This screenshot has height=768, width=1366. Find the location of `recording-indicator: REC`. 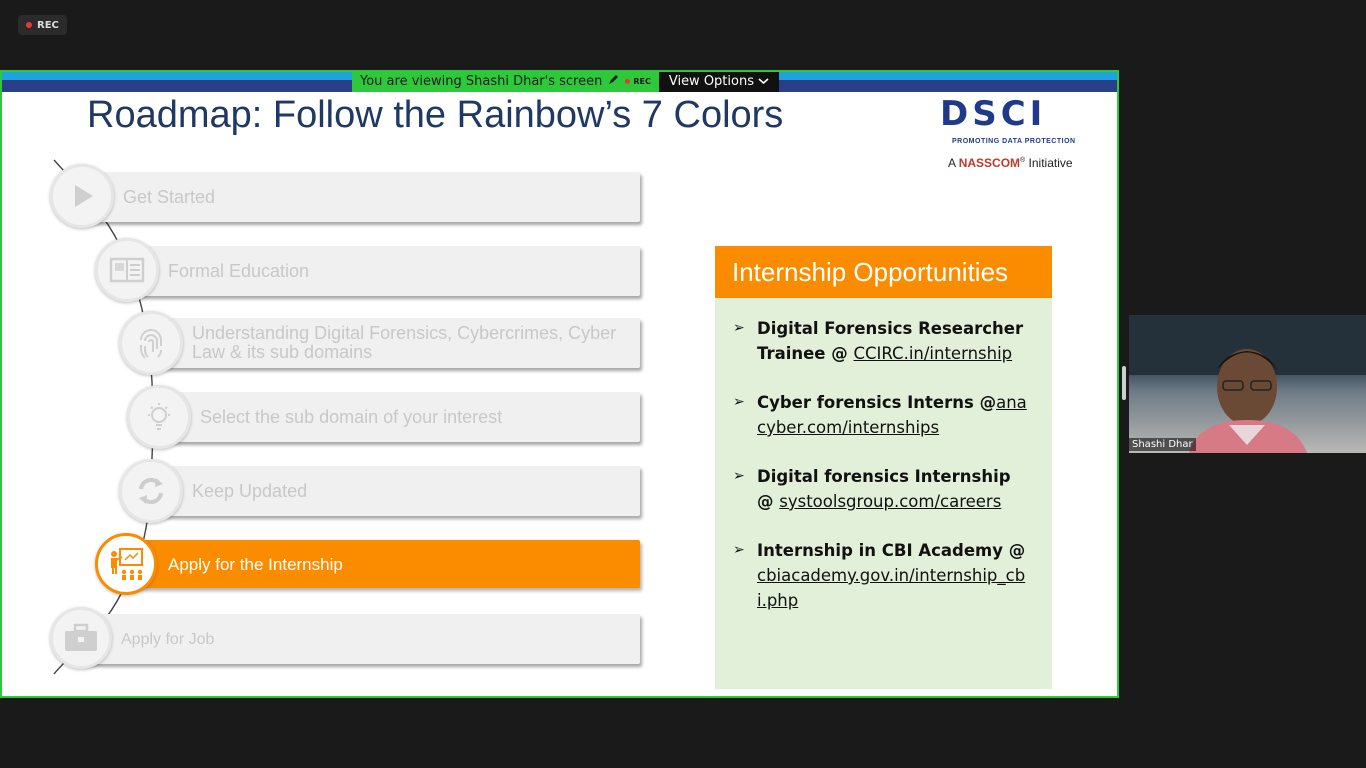

recording-indicator: REC is located at coordinates (42, 25).